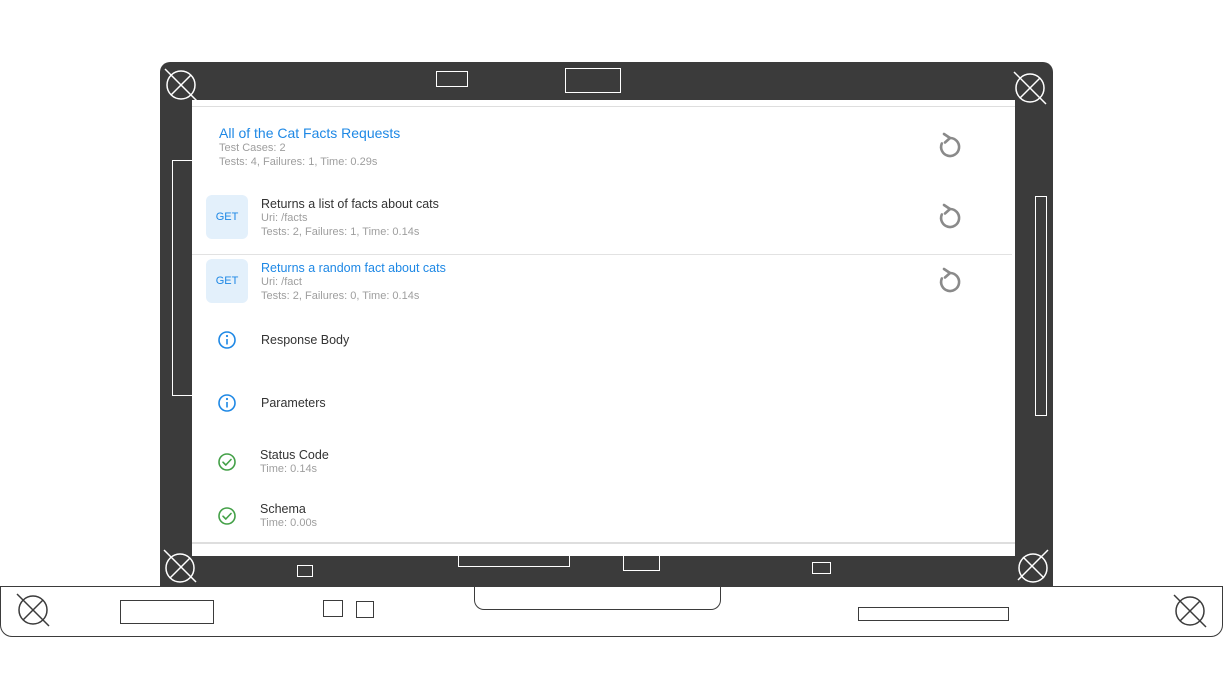  Describe the element at coordinates (281, 282) in the screenshot. I see `request-uri: Uri: /fact` at that location.